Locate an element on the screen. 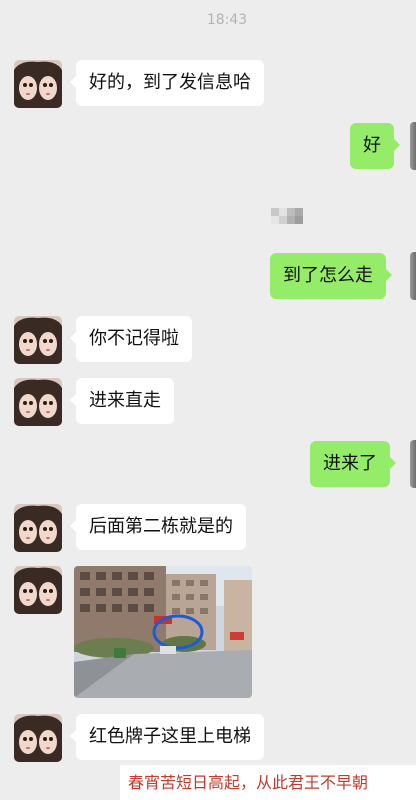 This screenshot has width=416, height=800. message-bubble-incoming: 红色牌子这里上电梯 is located at coordinates (167, 737).